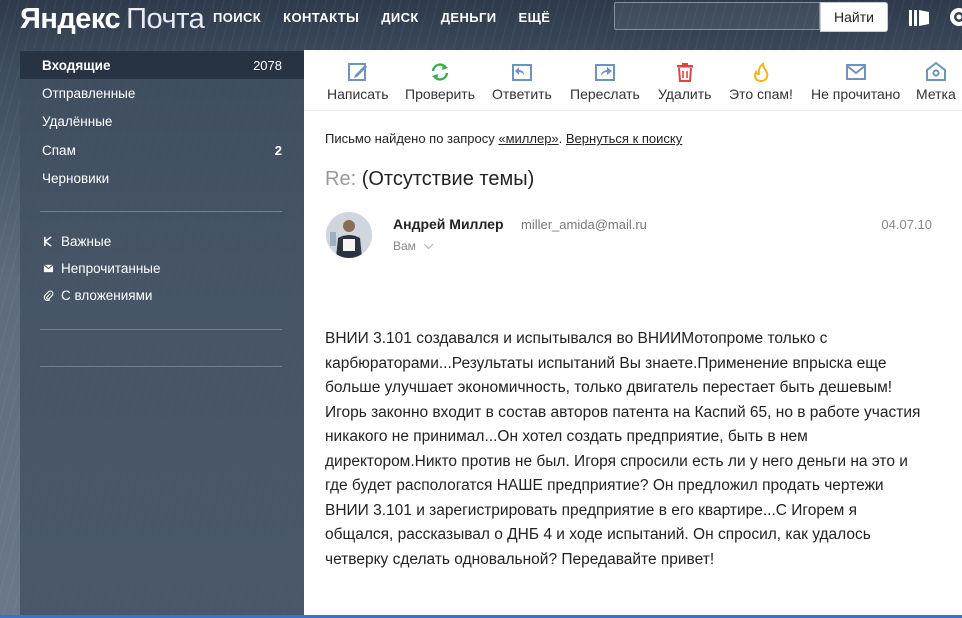  Describe the element at coordinates (522, 94) in the screenshot. I see `reply-label: Ответить` at that location.